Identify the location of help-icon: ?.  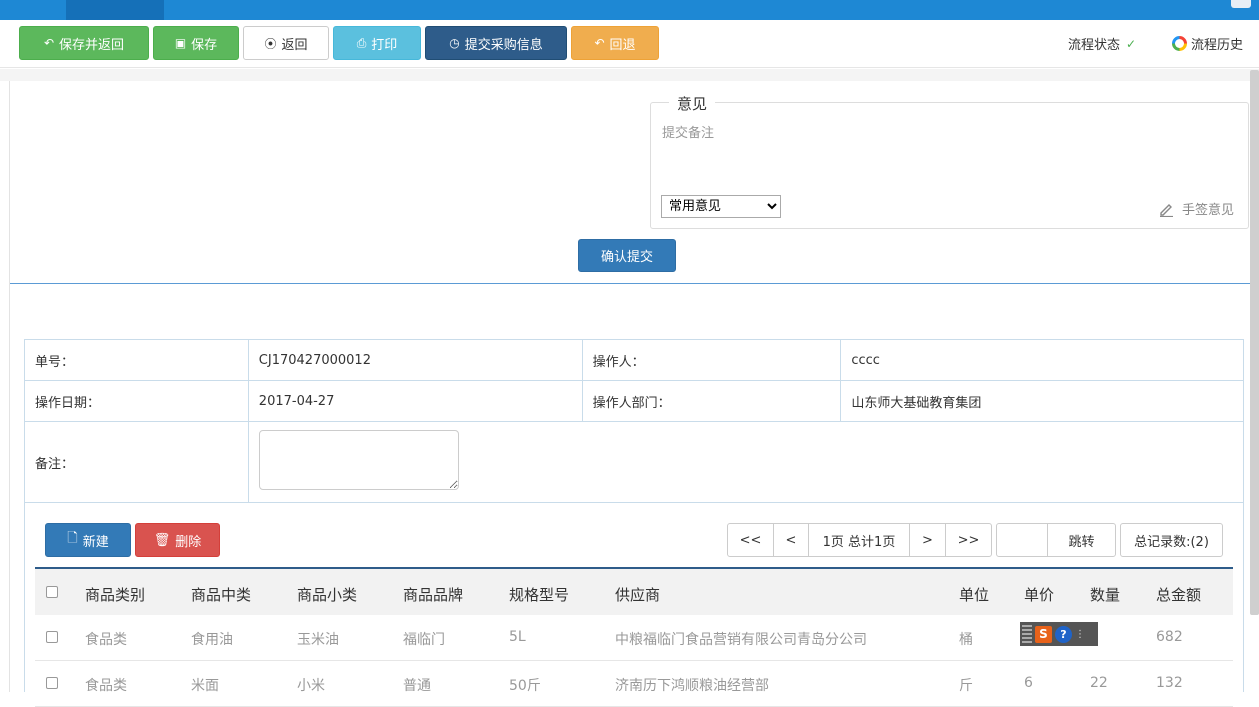
(1063, 634).